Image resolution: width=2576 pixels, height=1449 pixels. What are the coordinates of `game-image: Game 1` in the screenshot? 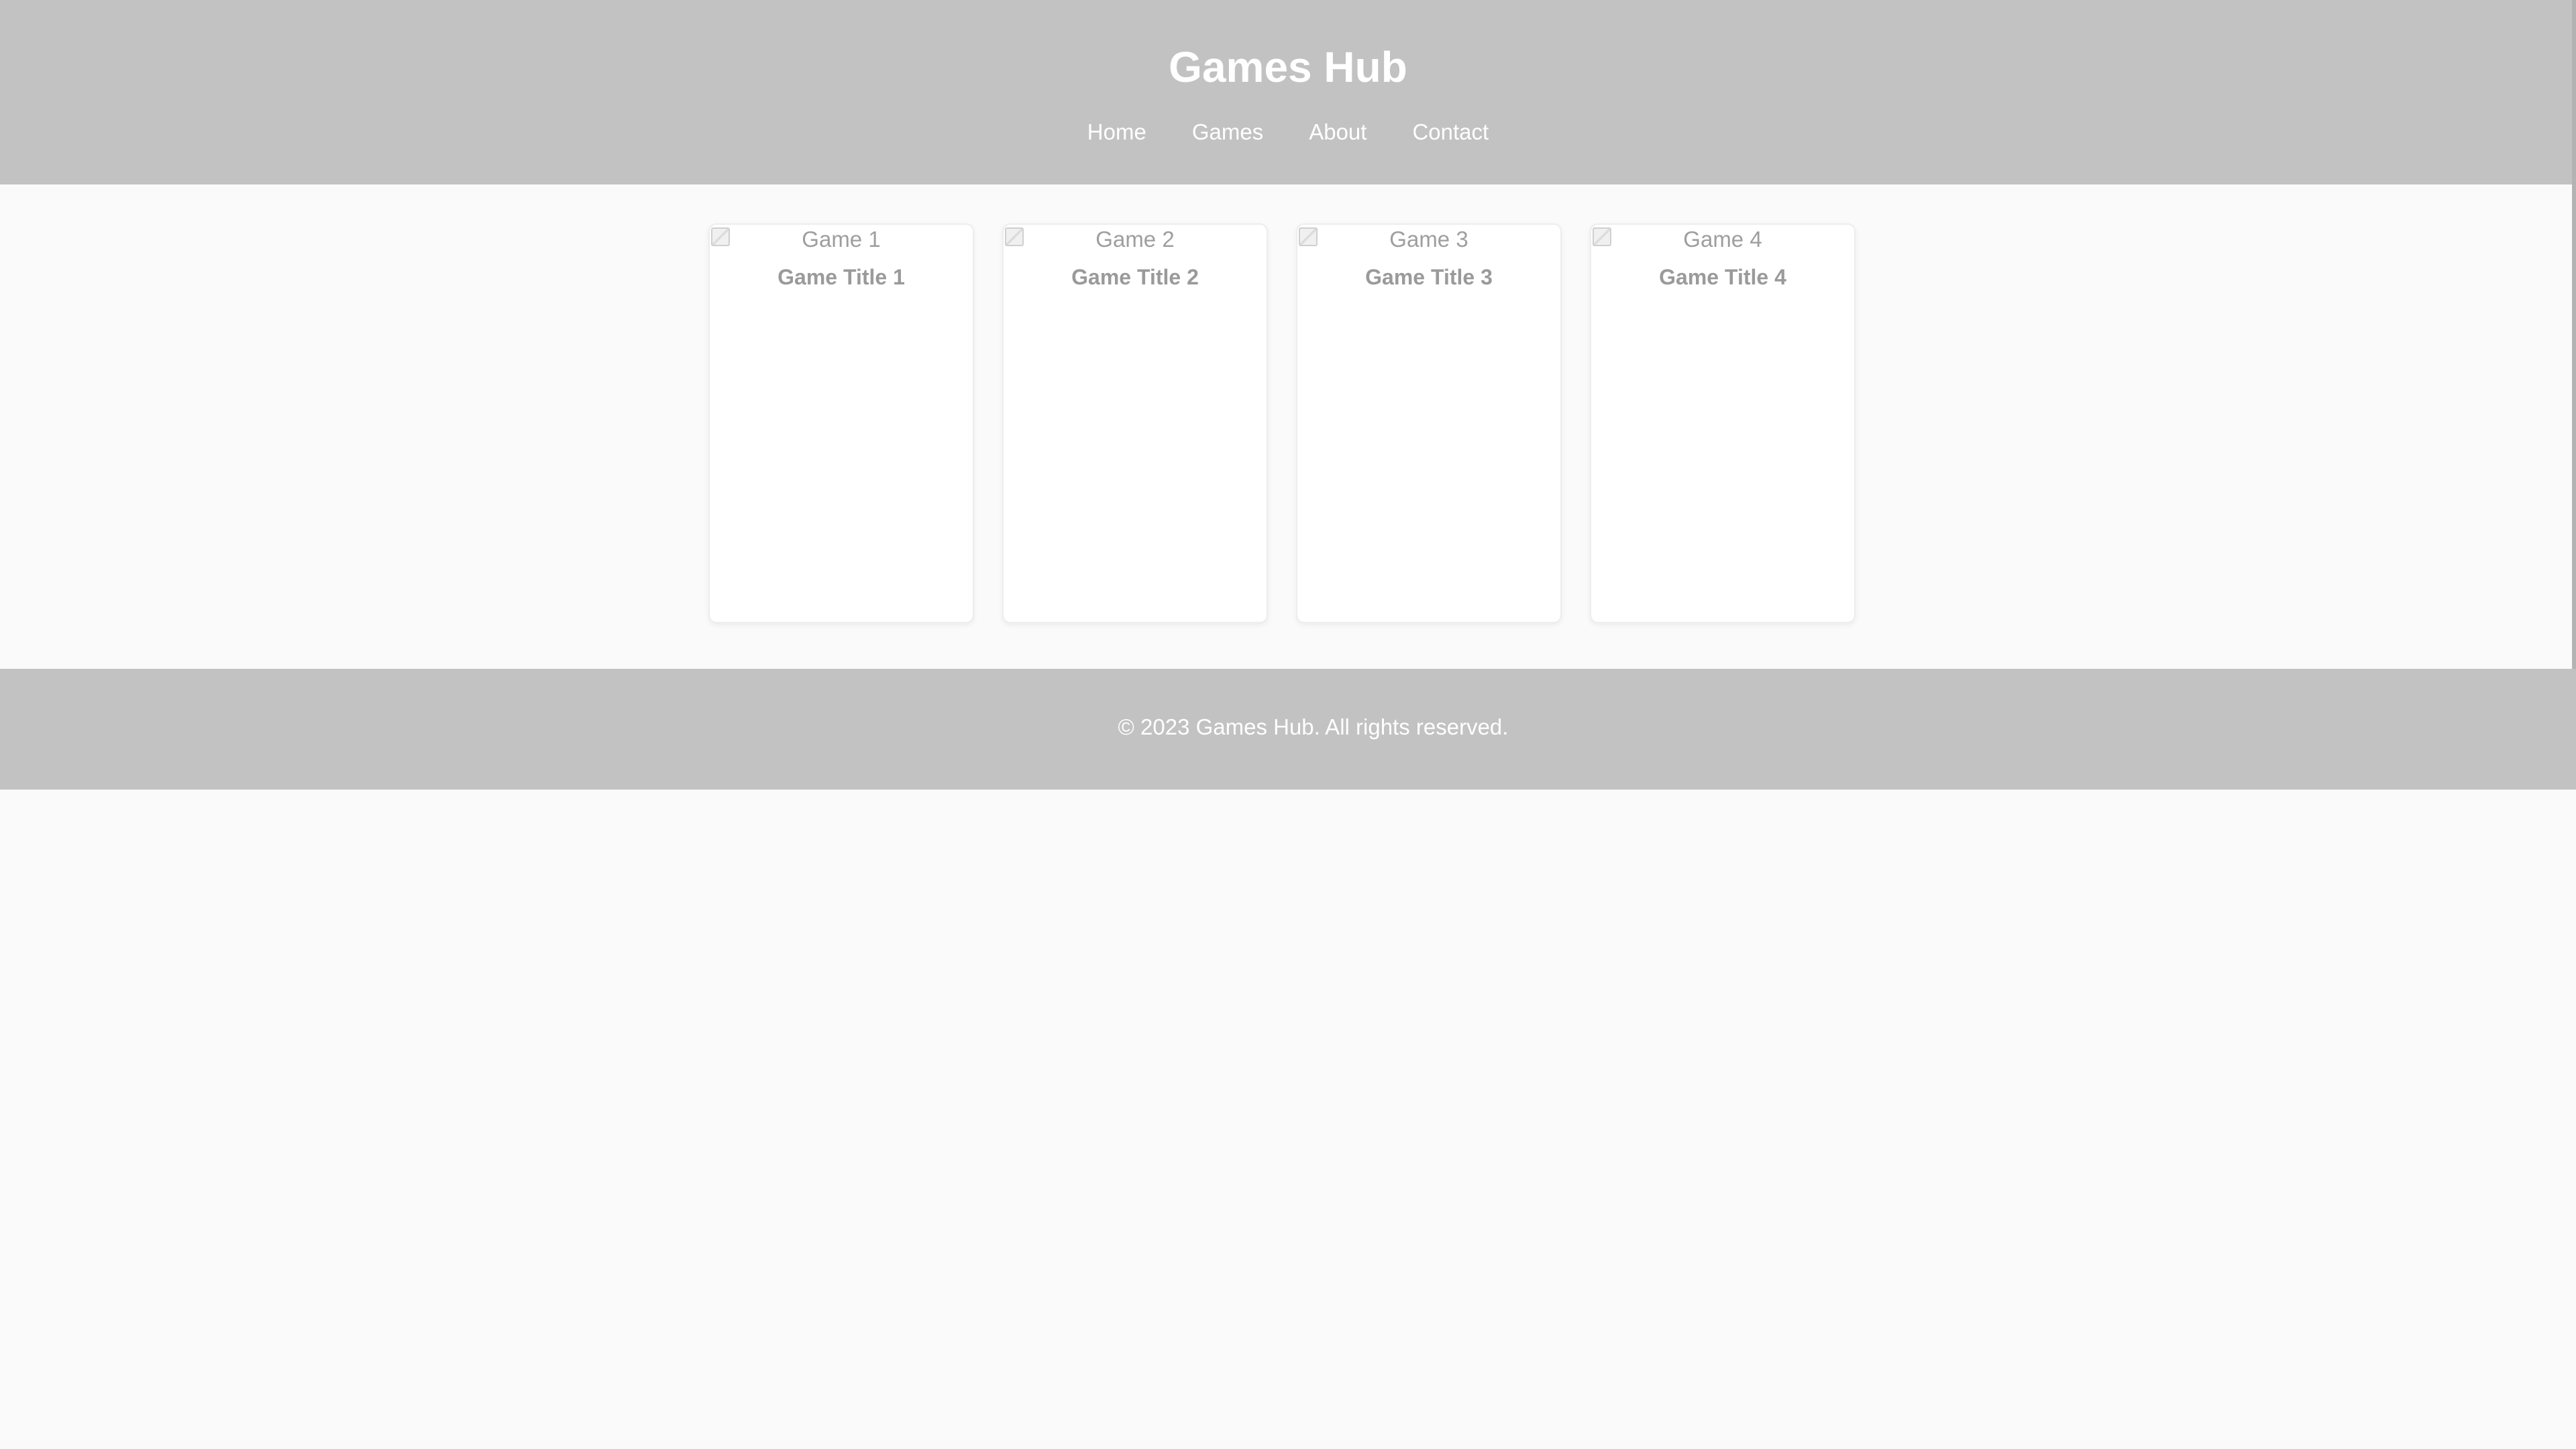 It's located at (841, 239).